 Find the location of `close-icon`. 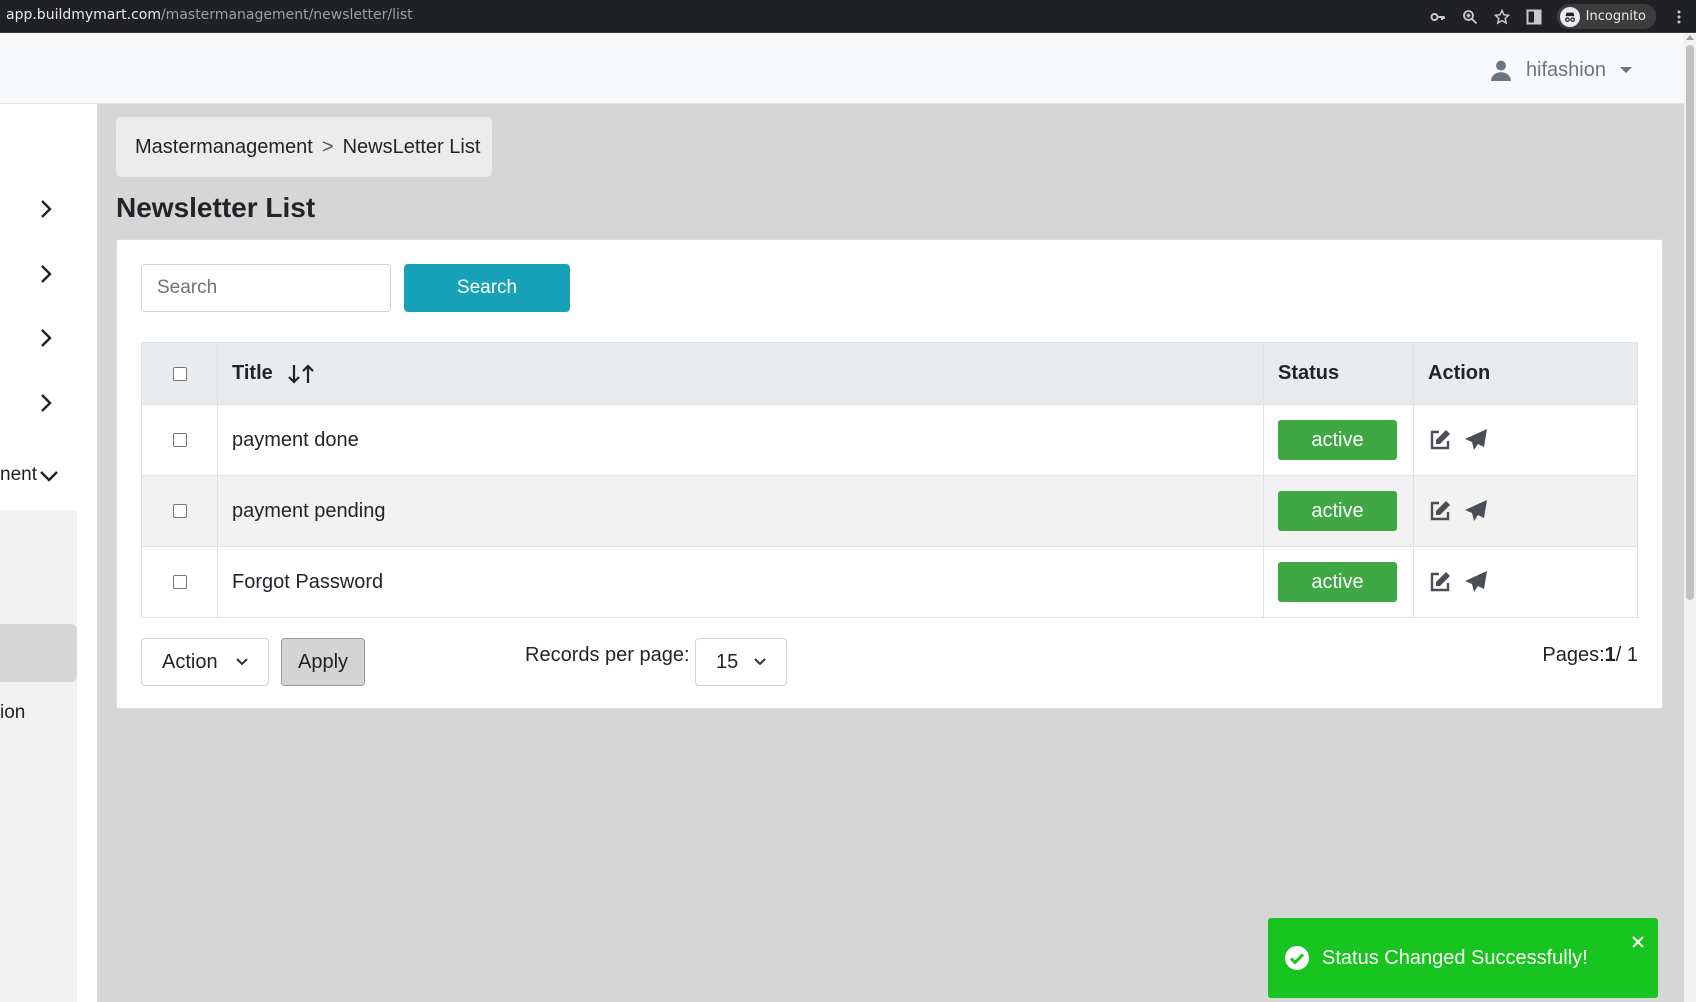

close-icon is located at coordinates (1638, 942).